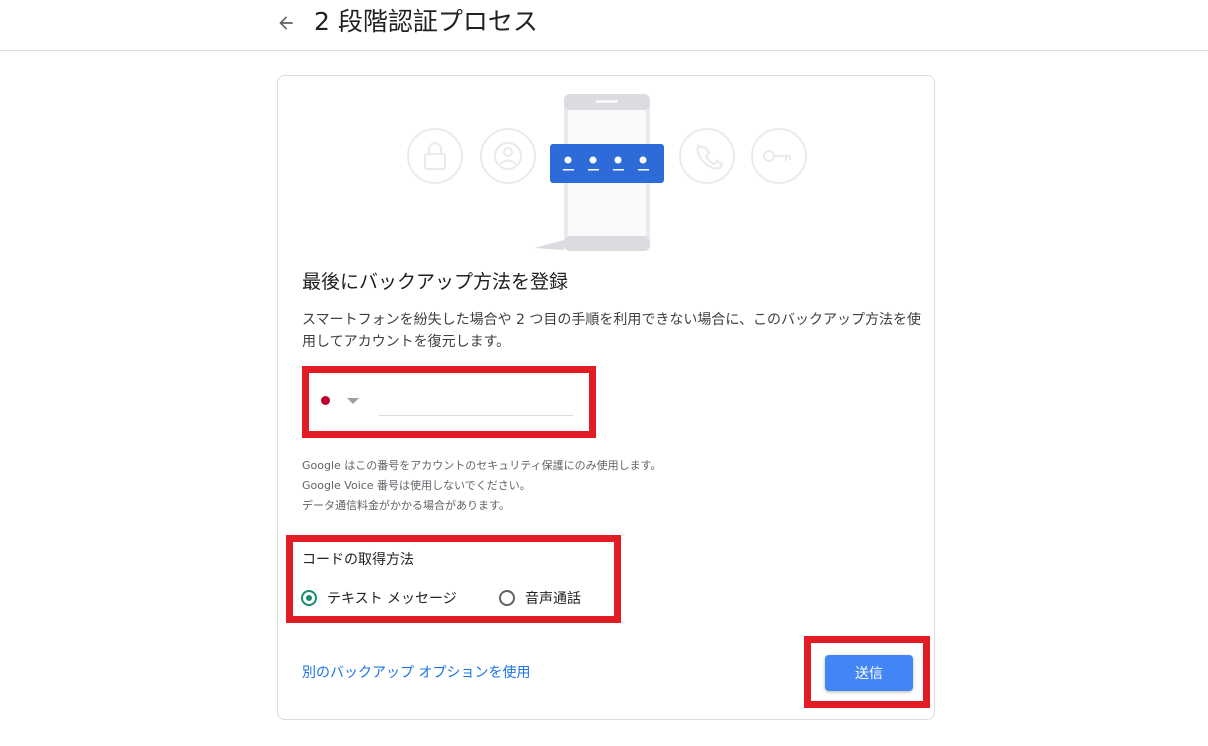 This screenshot has height=746, width=1208. What do you see at coordinates (353, 401) in the screenshot?
I see `chevron-down-icon` at bounding box center [353, 401].